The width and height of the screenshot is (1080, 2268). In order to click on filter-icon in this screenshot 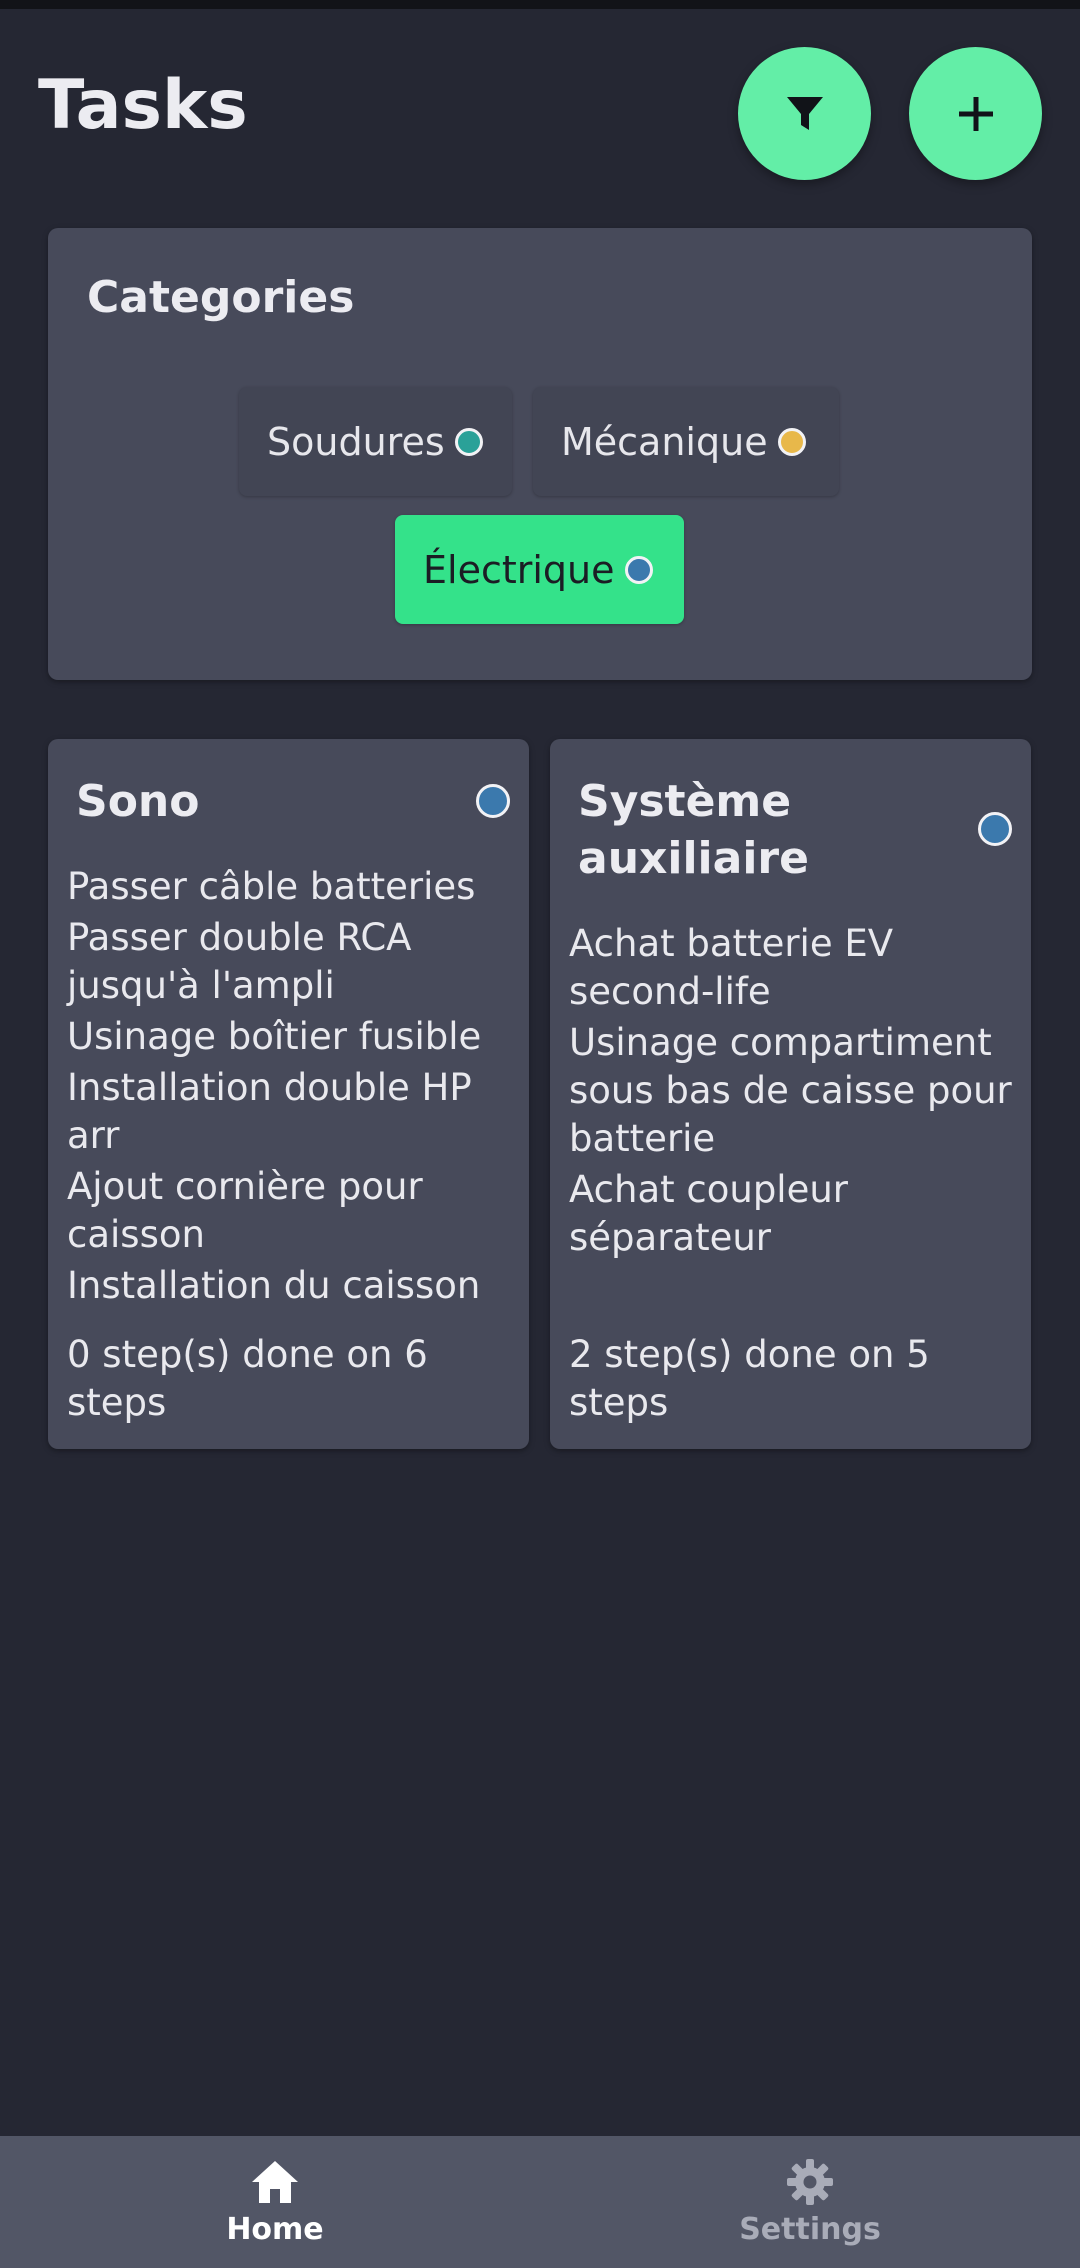, I will do `click(804, 113)`.